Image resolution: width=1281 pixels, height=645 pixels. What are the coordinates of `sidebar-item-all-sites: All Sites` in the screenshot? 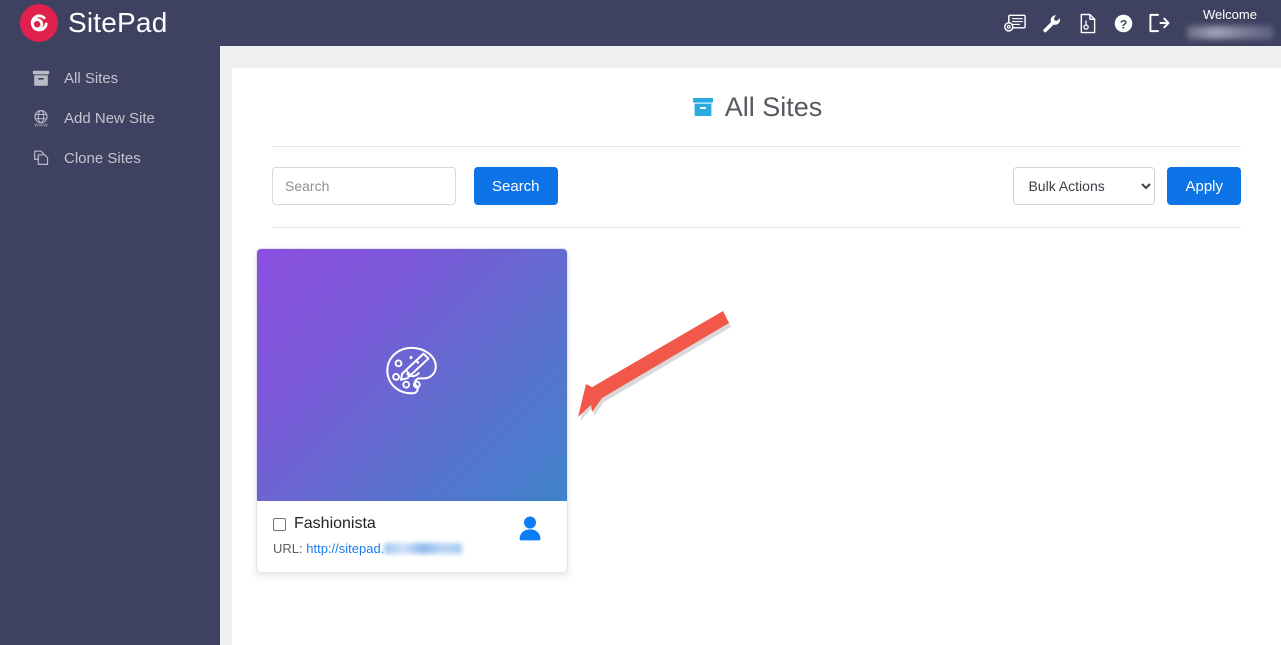 It's located at (110, 78).